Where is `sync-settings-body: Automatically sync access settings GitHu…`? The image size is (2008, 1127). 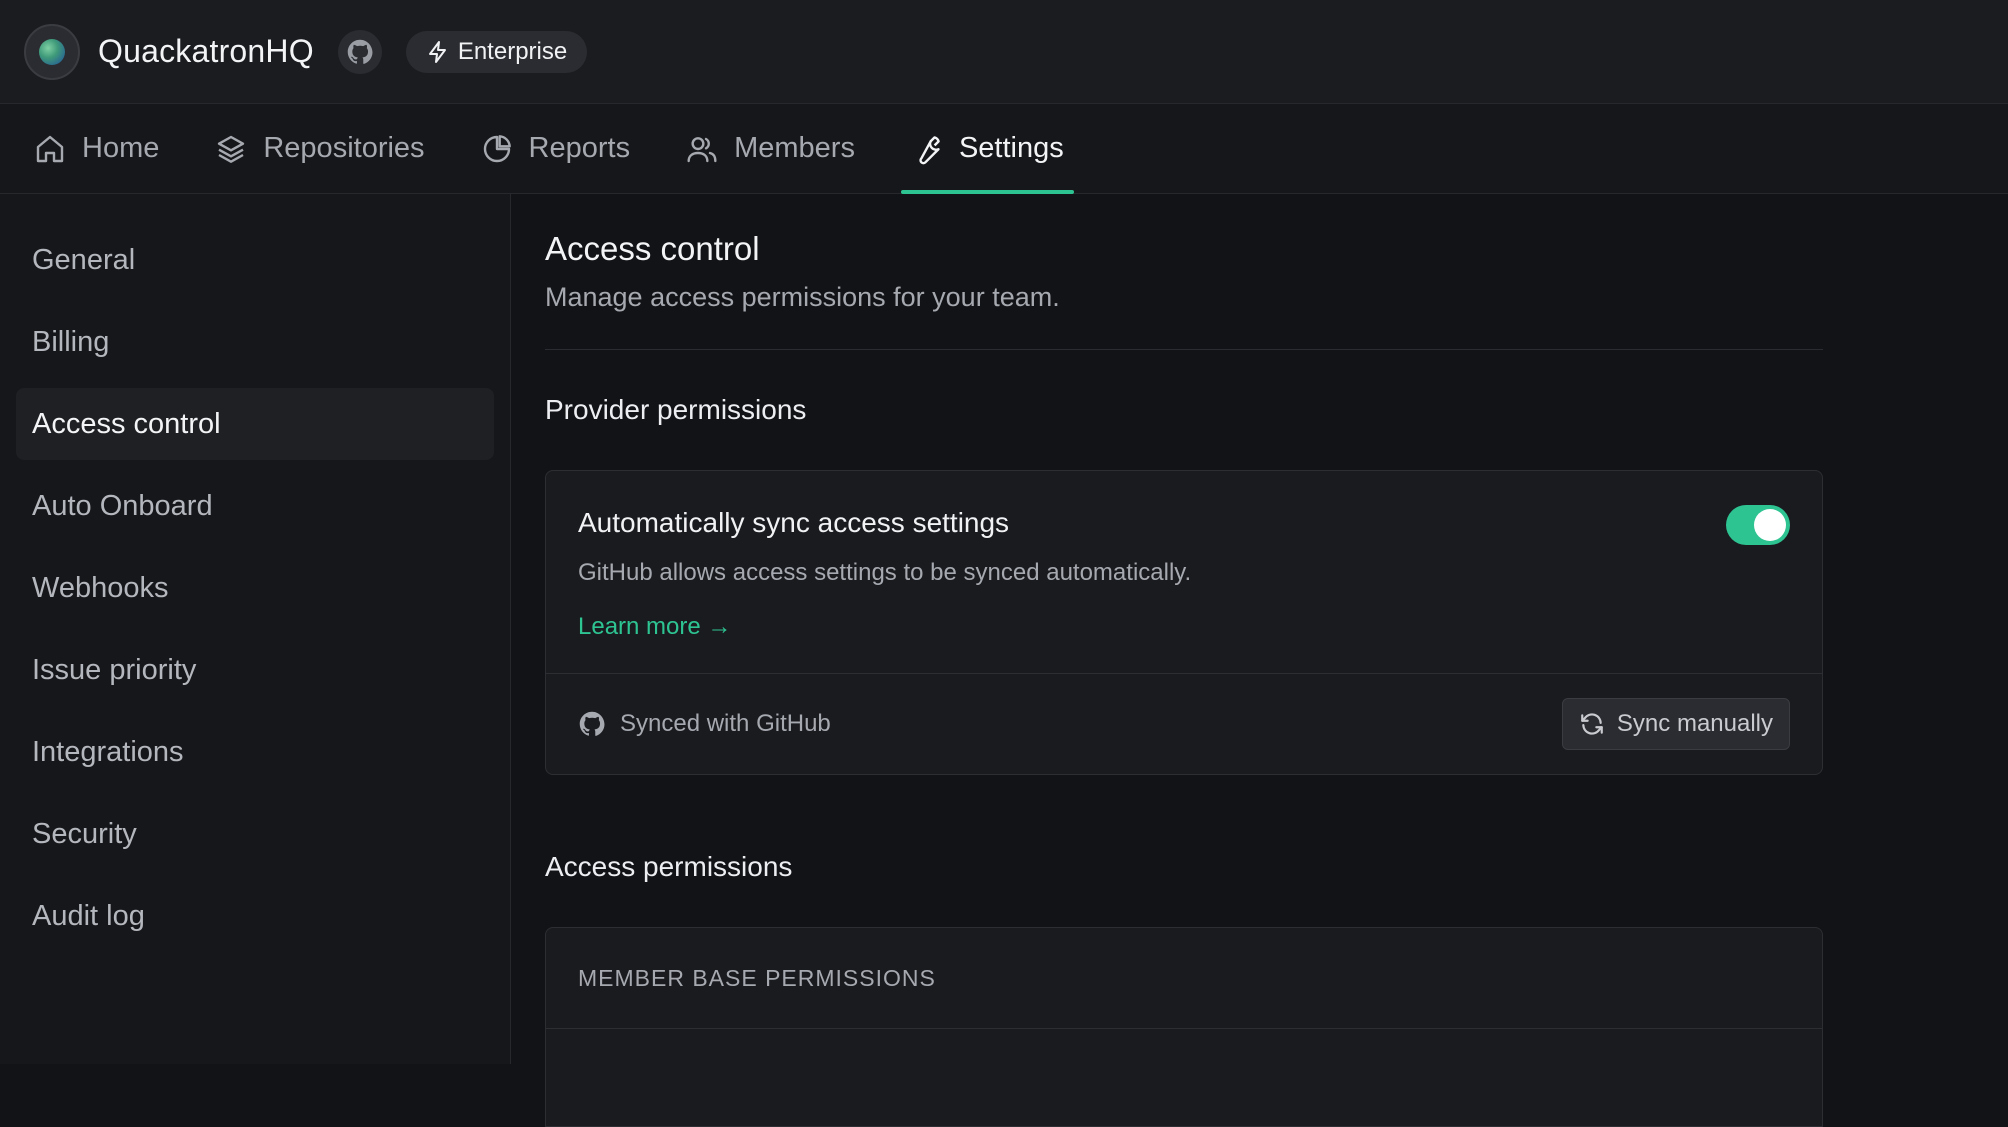
sync-settings-body: Automatically sync access settings GitHu… is located at coordinates (1184, 572).